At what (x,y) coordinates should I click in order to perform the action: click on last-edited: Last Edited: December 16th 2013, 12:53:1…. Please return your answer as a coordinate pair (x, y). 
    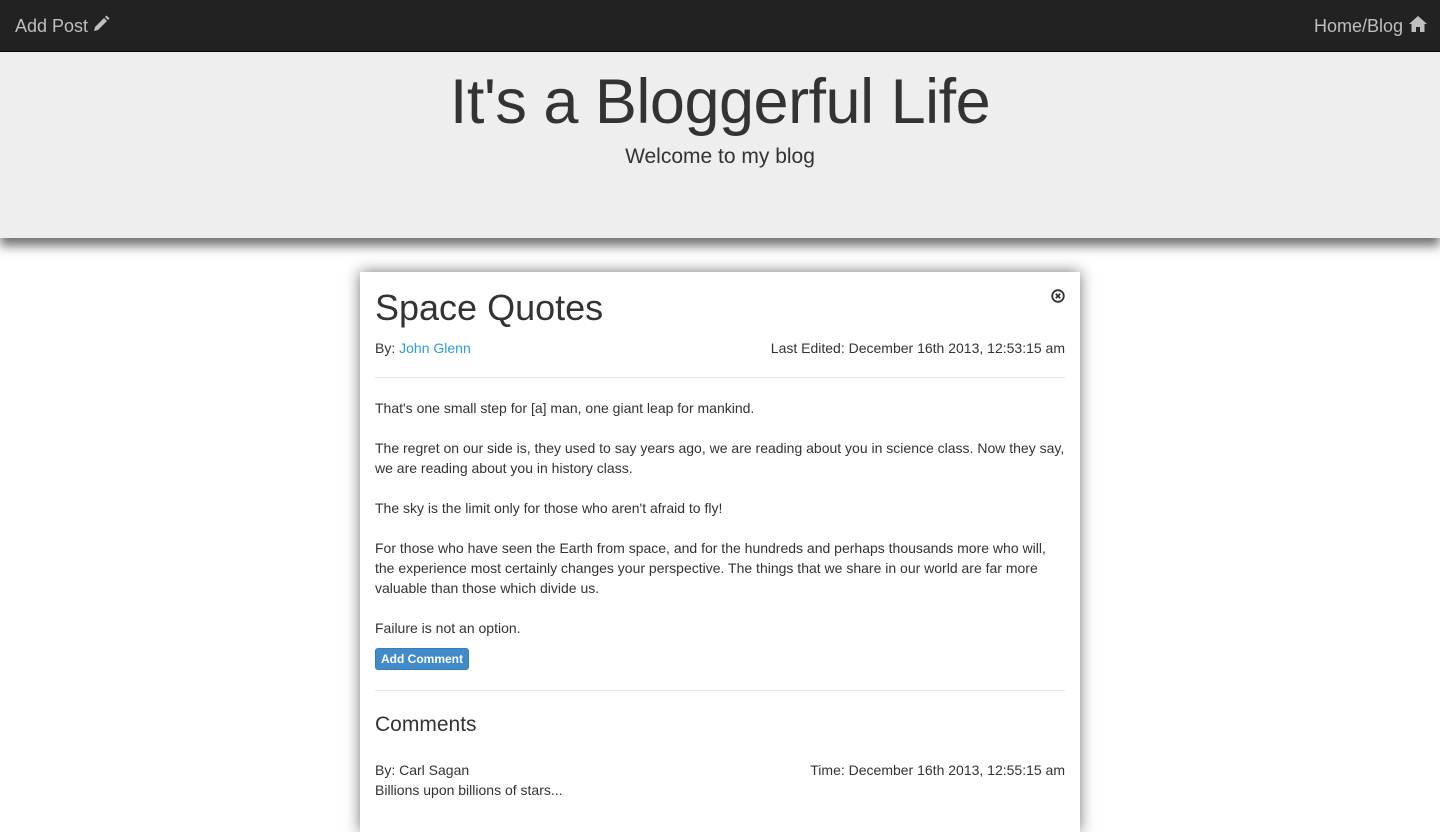
    Looking at the image, I should click on (917, 348).